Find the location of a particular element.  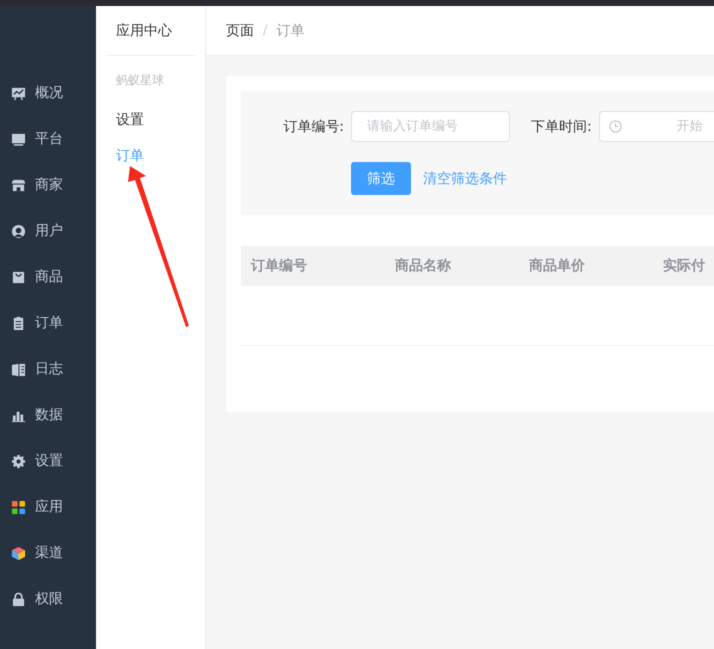

field-label: 订单编号: is located at coordinates (313, 127).